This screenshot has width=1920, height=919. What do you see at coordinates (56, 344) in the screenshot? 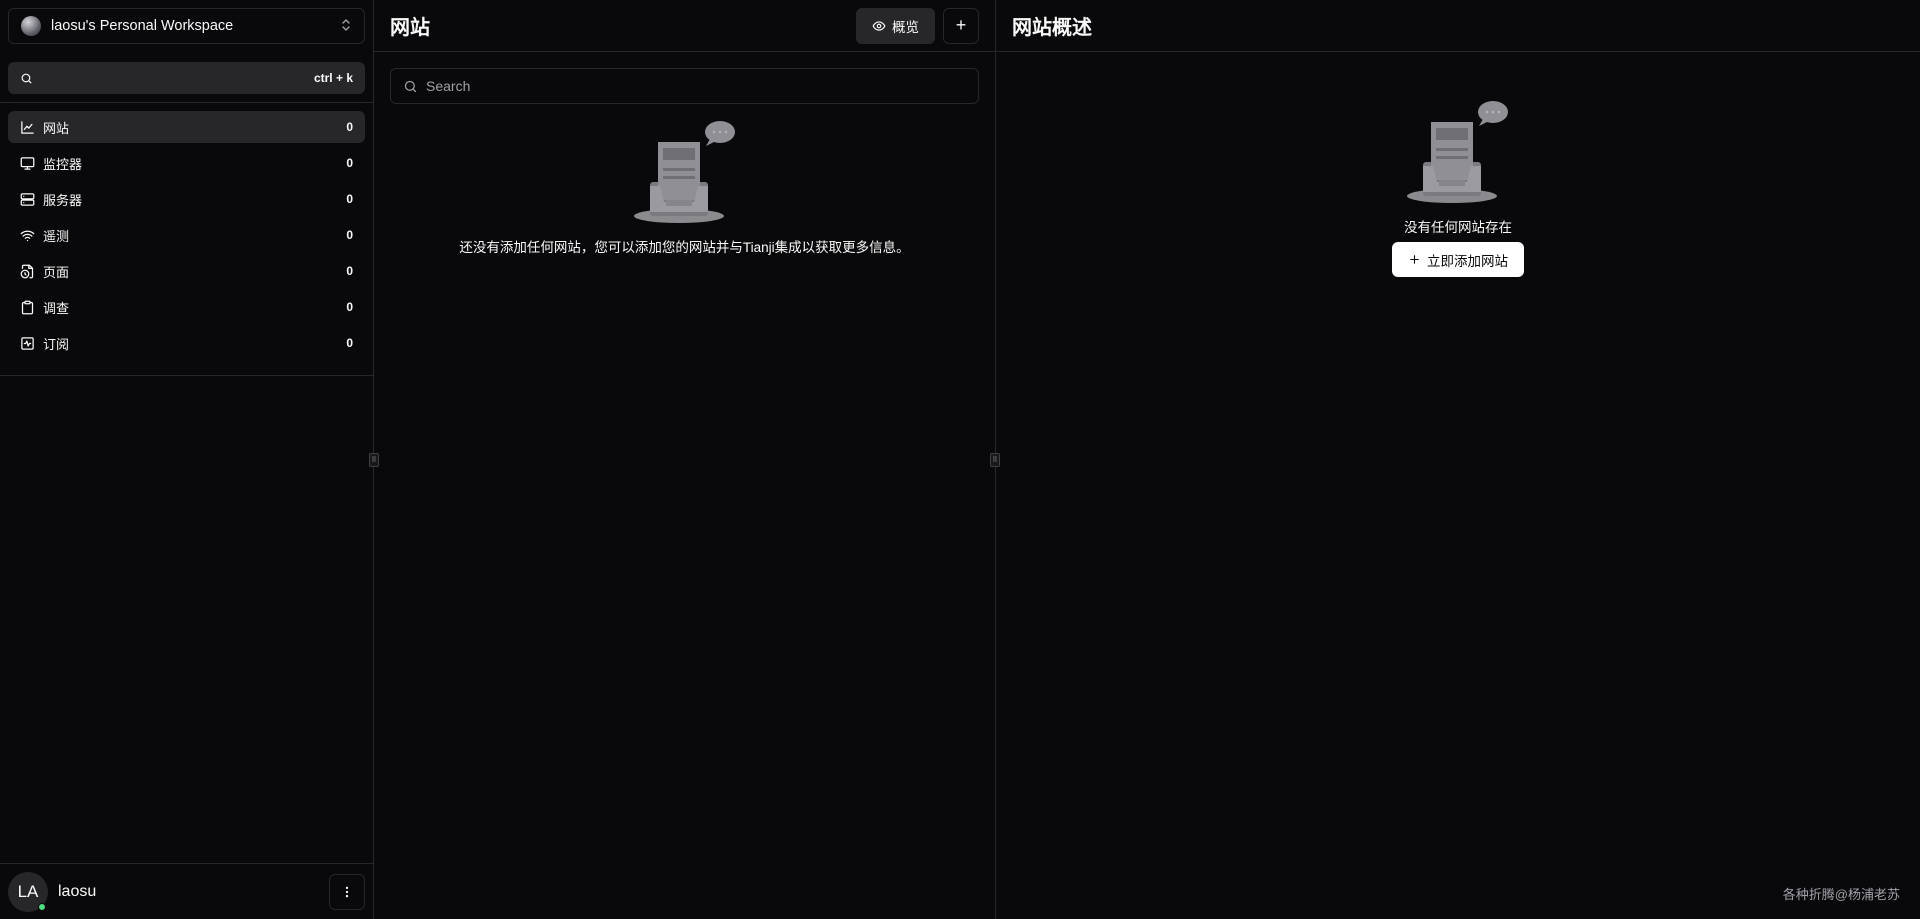
I see `sidebar-item-label: 订阅` at bounding box center [56, 344].